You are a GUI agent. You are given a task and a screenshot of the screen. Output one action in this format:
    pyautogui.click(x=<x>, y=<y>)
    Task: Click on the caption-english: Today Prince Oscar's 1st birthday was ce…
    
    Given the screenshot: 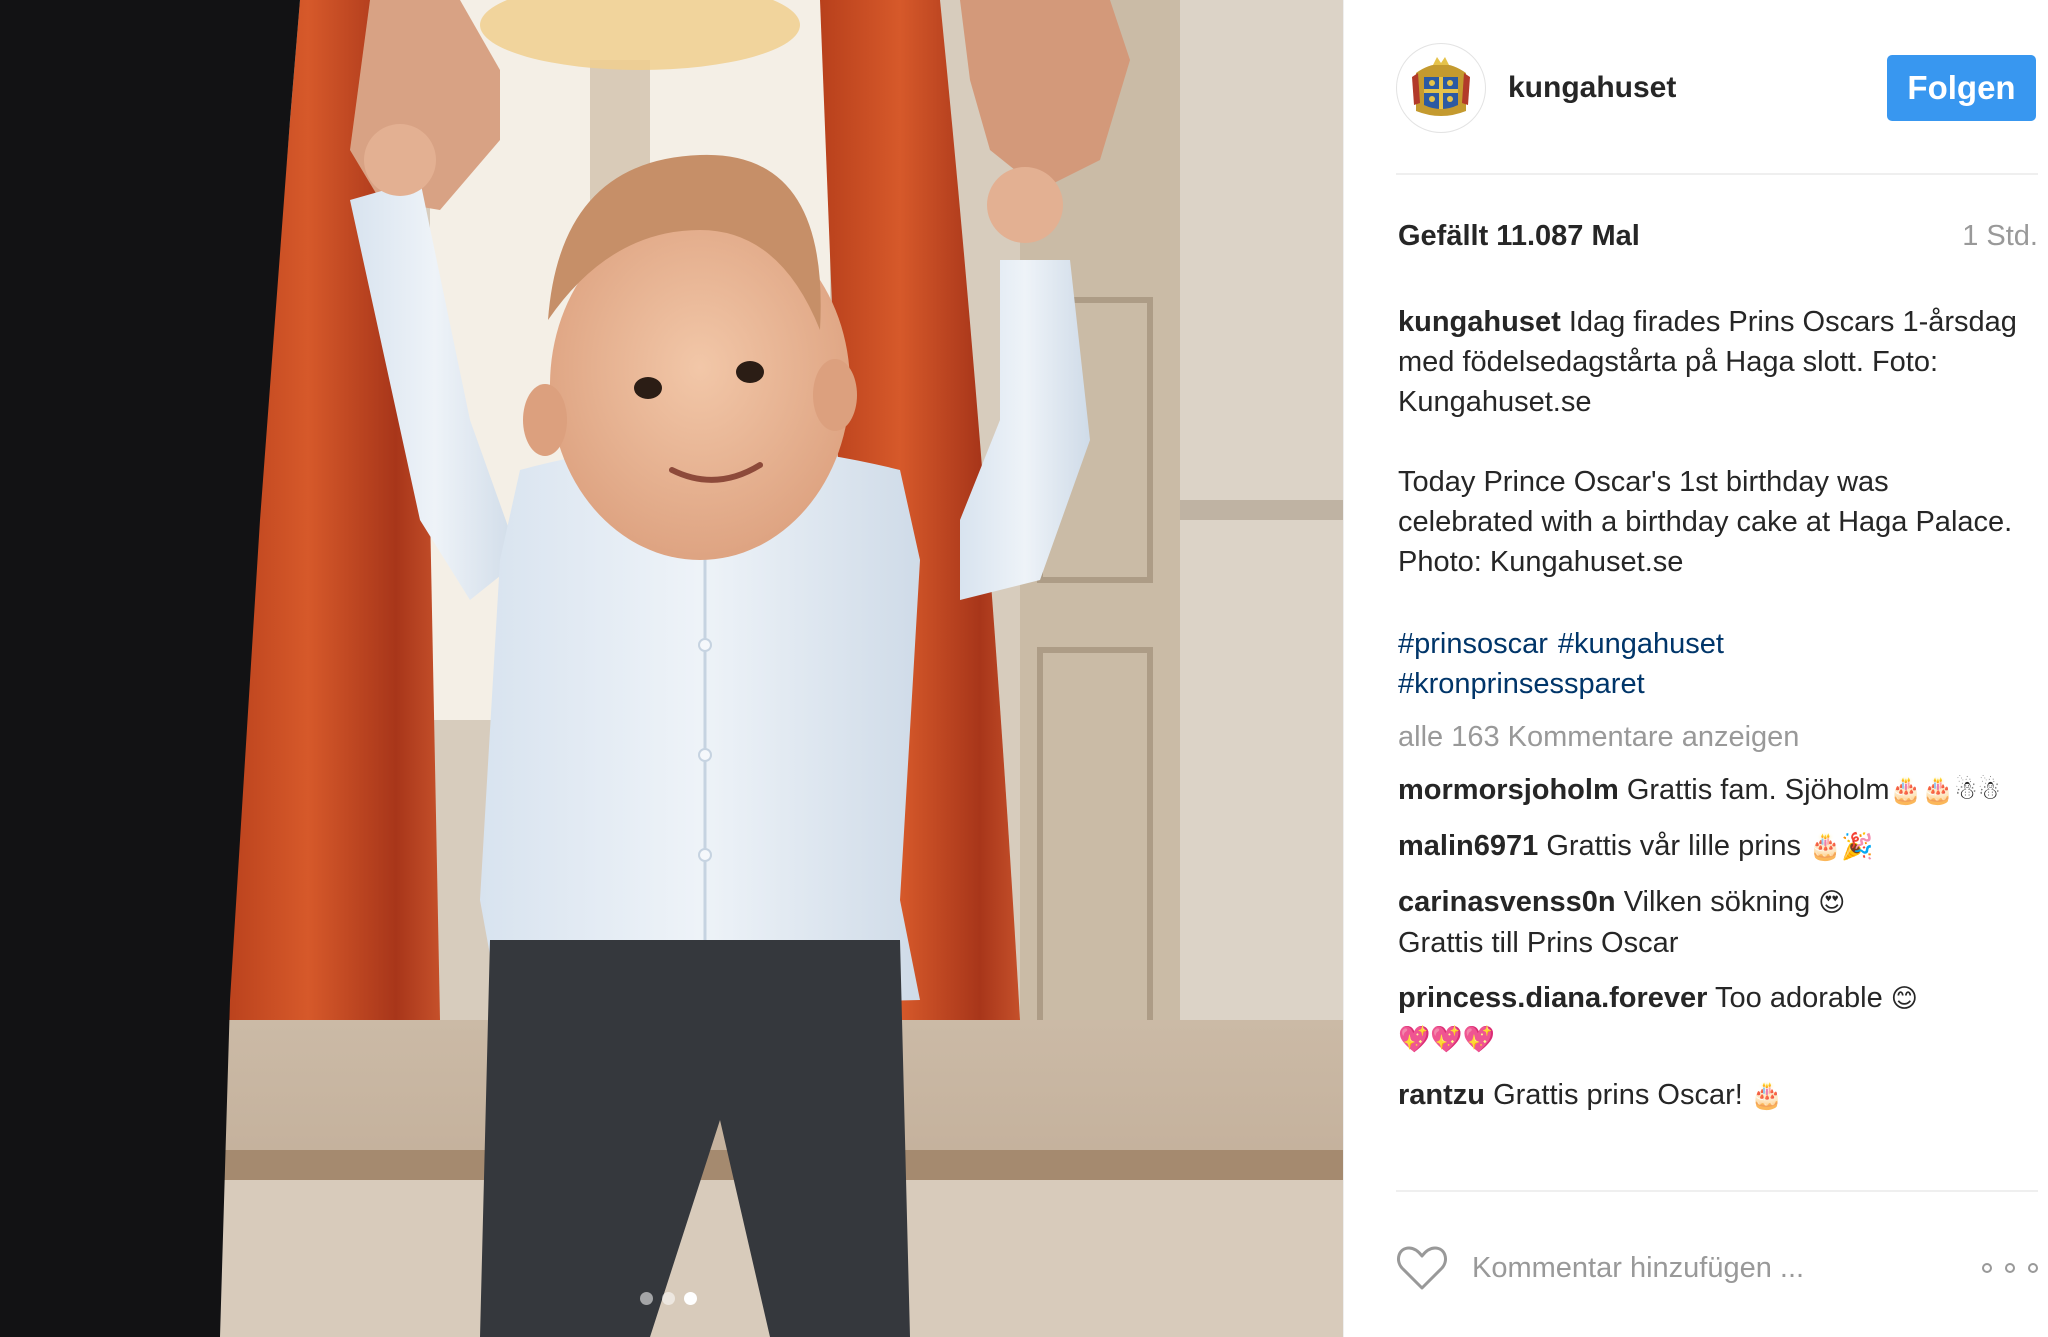 What is the action you would take?
    pyautogui.click(x=1705, y=522)
    